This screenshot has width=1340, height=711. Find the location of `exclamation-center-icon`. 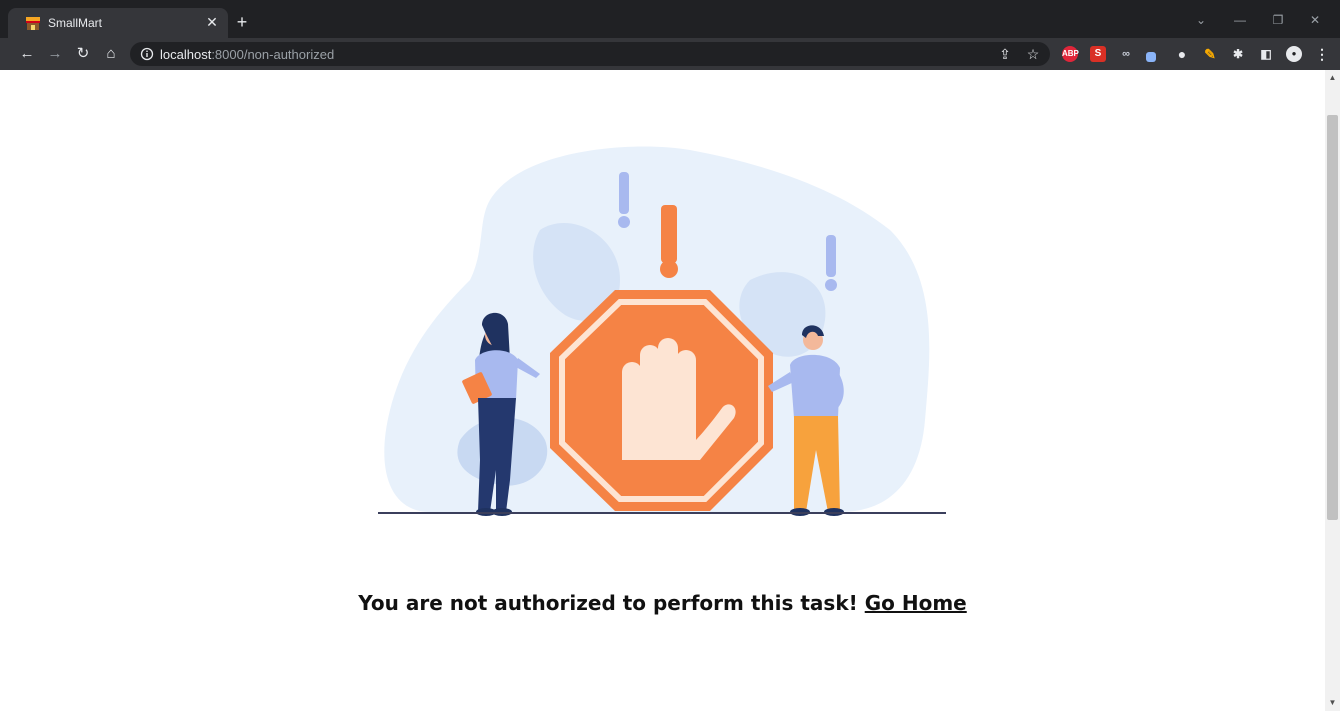

exclamation-center-icon is located at coordinates (669, 241).